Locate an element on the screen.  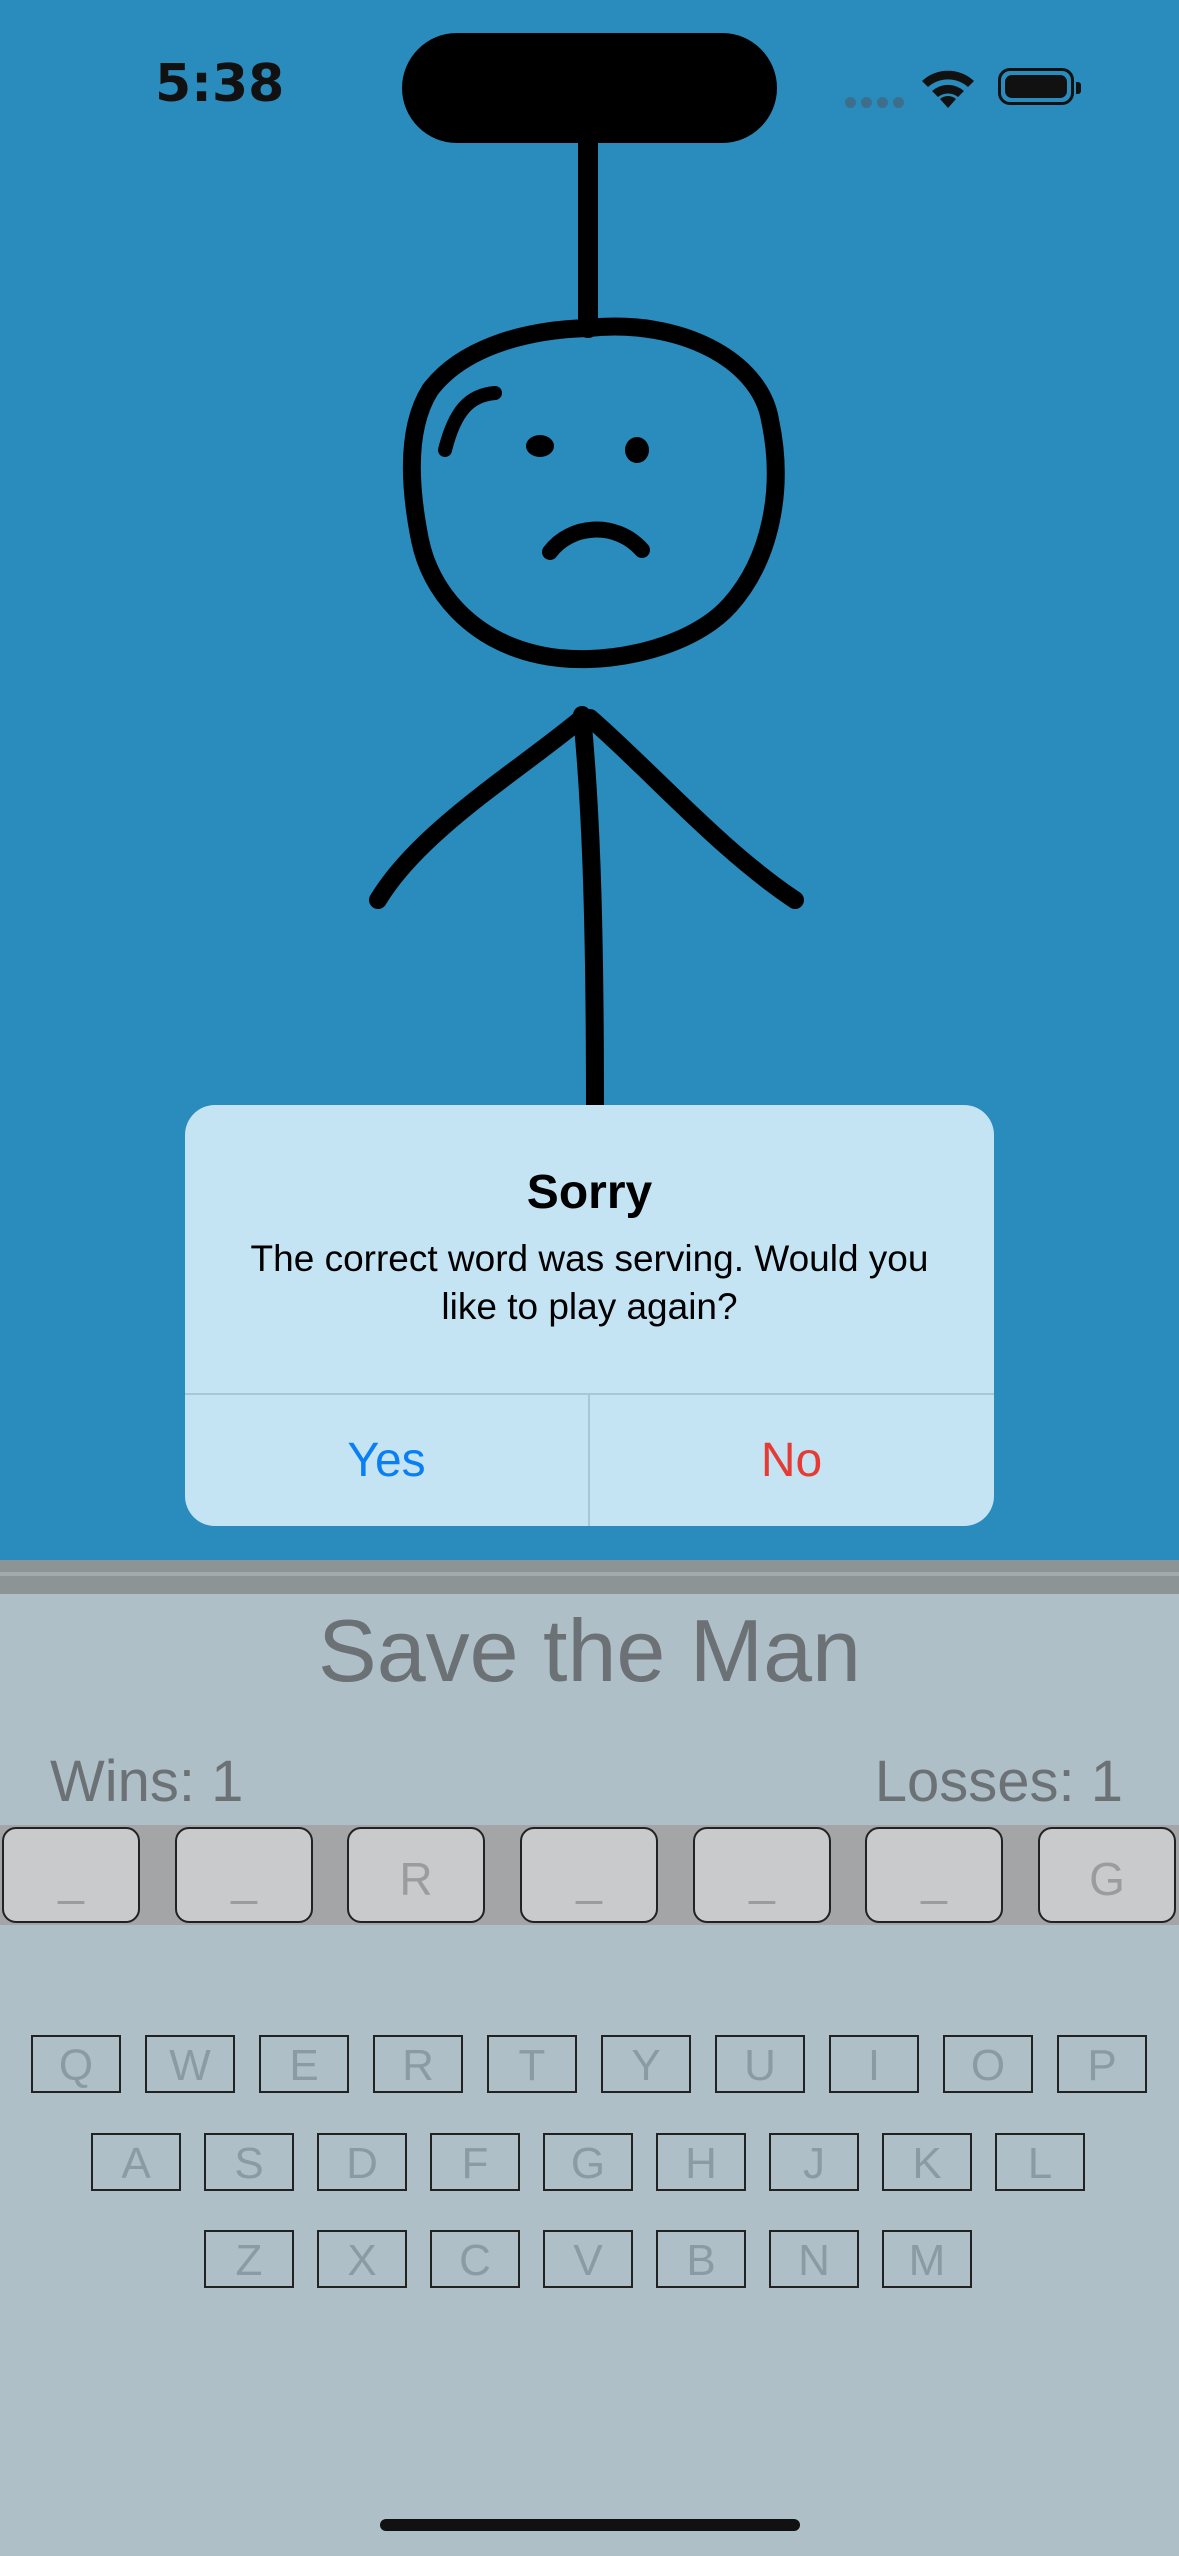
key-k: K is located at coordinates (927, 2162).